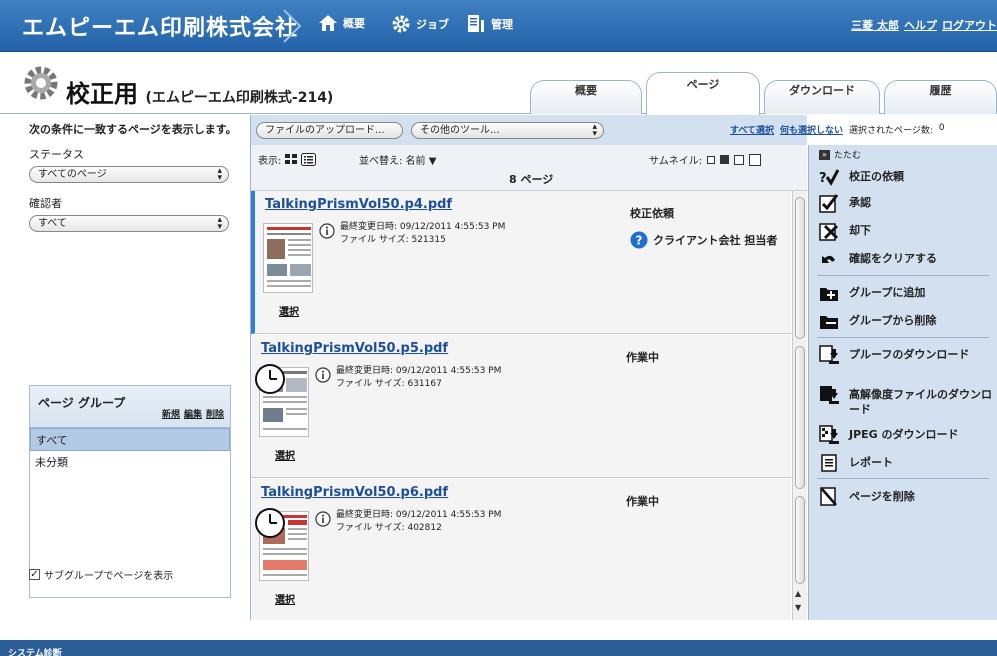 This screenshot has height=656, width=997. What do you see at coordinates (906, 177) in the screenshot?
I see `request-proof-action: ? 校正の依頼` at bounding box center [906, 177].